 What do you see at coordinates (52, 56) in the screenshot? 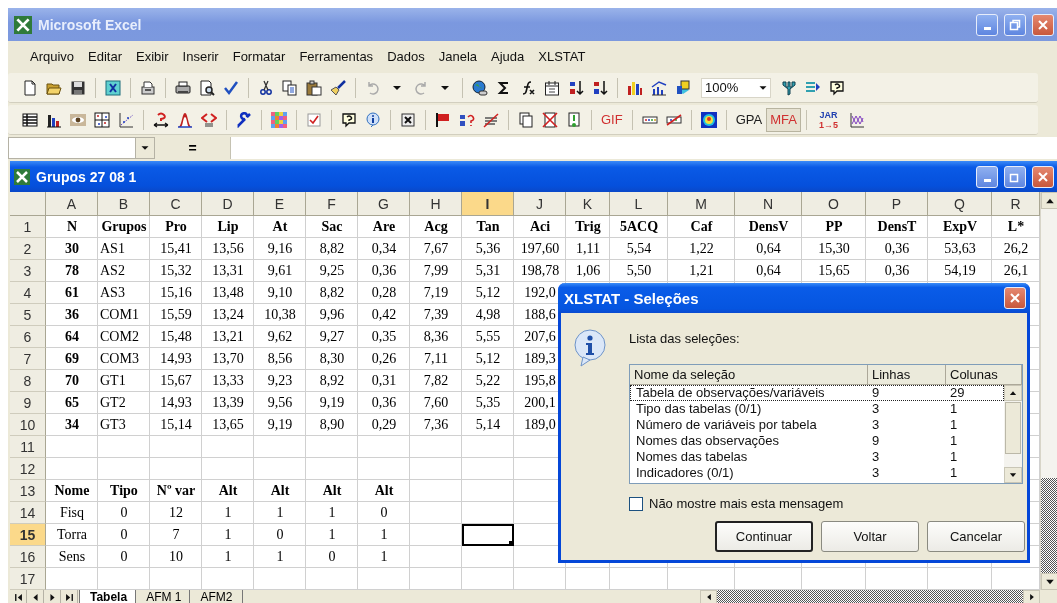
I see `menu-item: Arquivo` at bounding box center [52, 56].